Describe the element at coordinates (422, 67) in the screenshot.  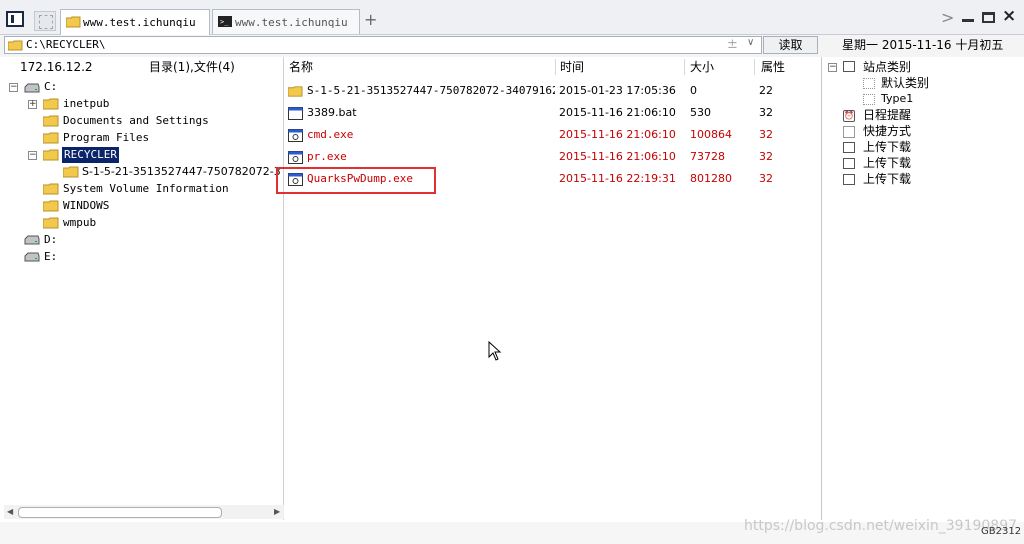
I see `column-header-name: 名称` at that location.